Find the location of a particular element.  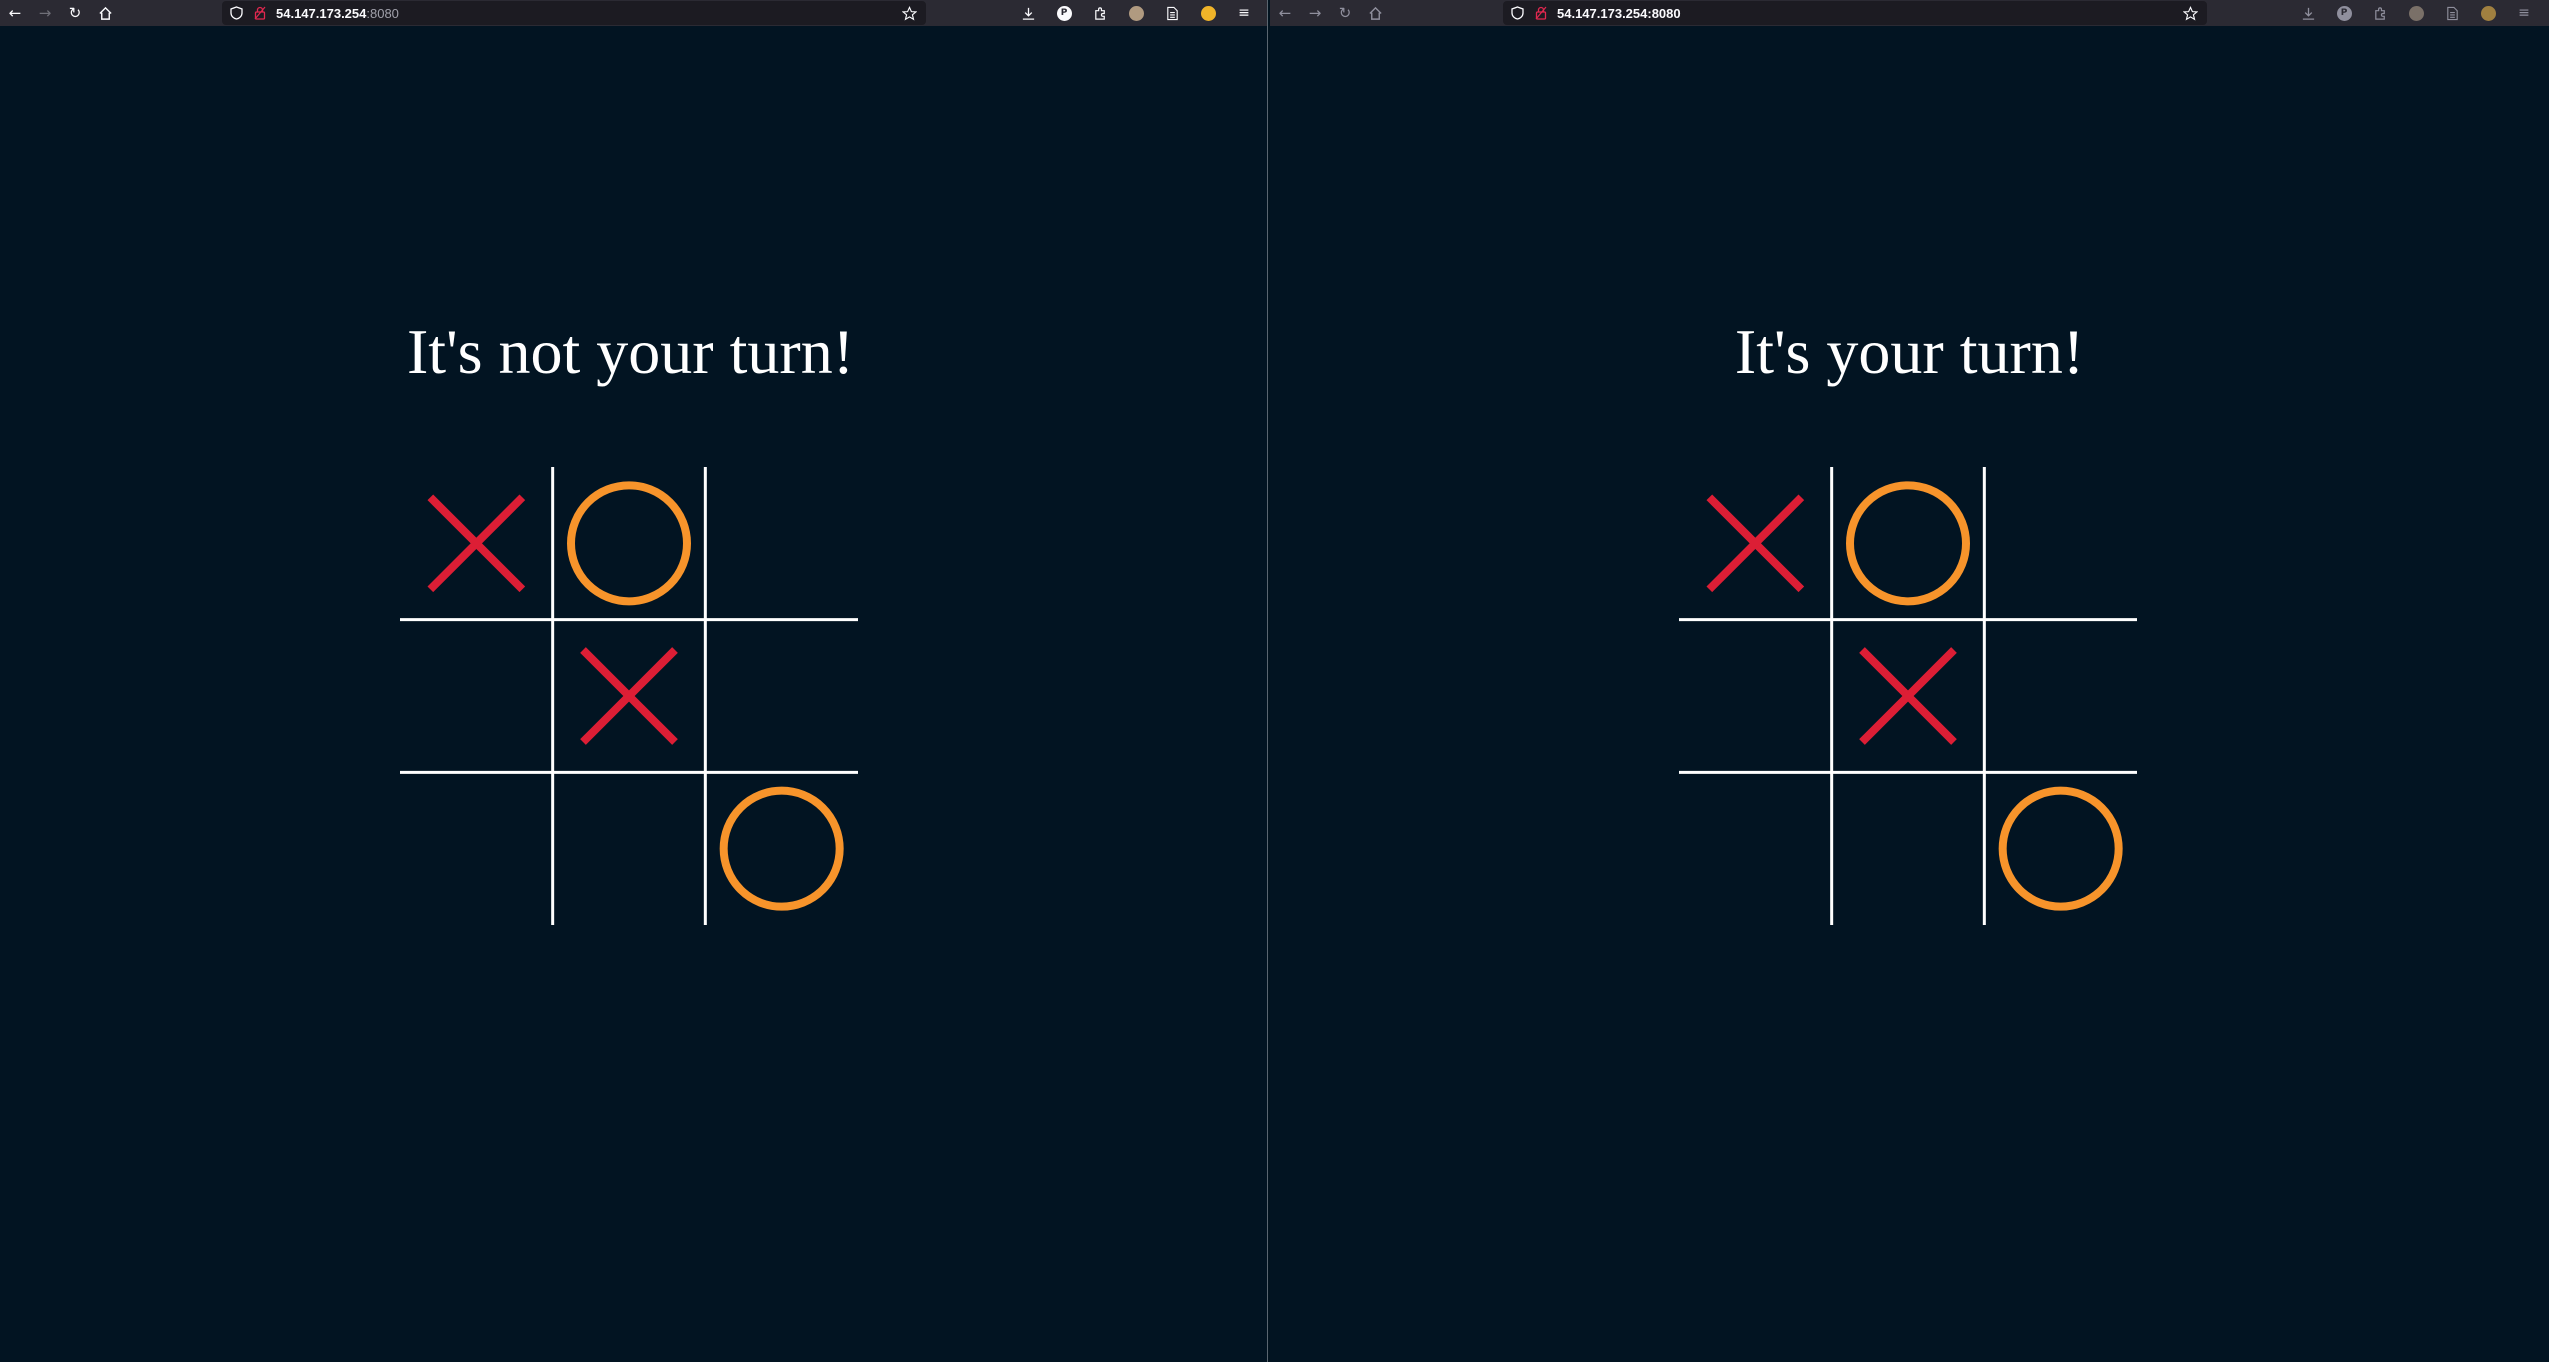

turn-status-heading: It's your turn! is located at coordinates (1909, 351).